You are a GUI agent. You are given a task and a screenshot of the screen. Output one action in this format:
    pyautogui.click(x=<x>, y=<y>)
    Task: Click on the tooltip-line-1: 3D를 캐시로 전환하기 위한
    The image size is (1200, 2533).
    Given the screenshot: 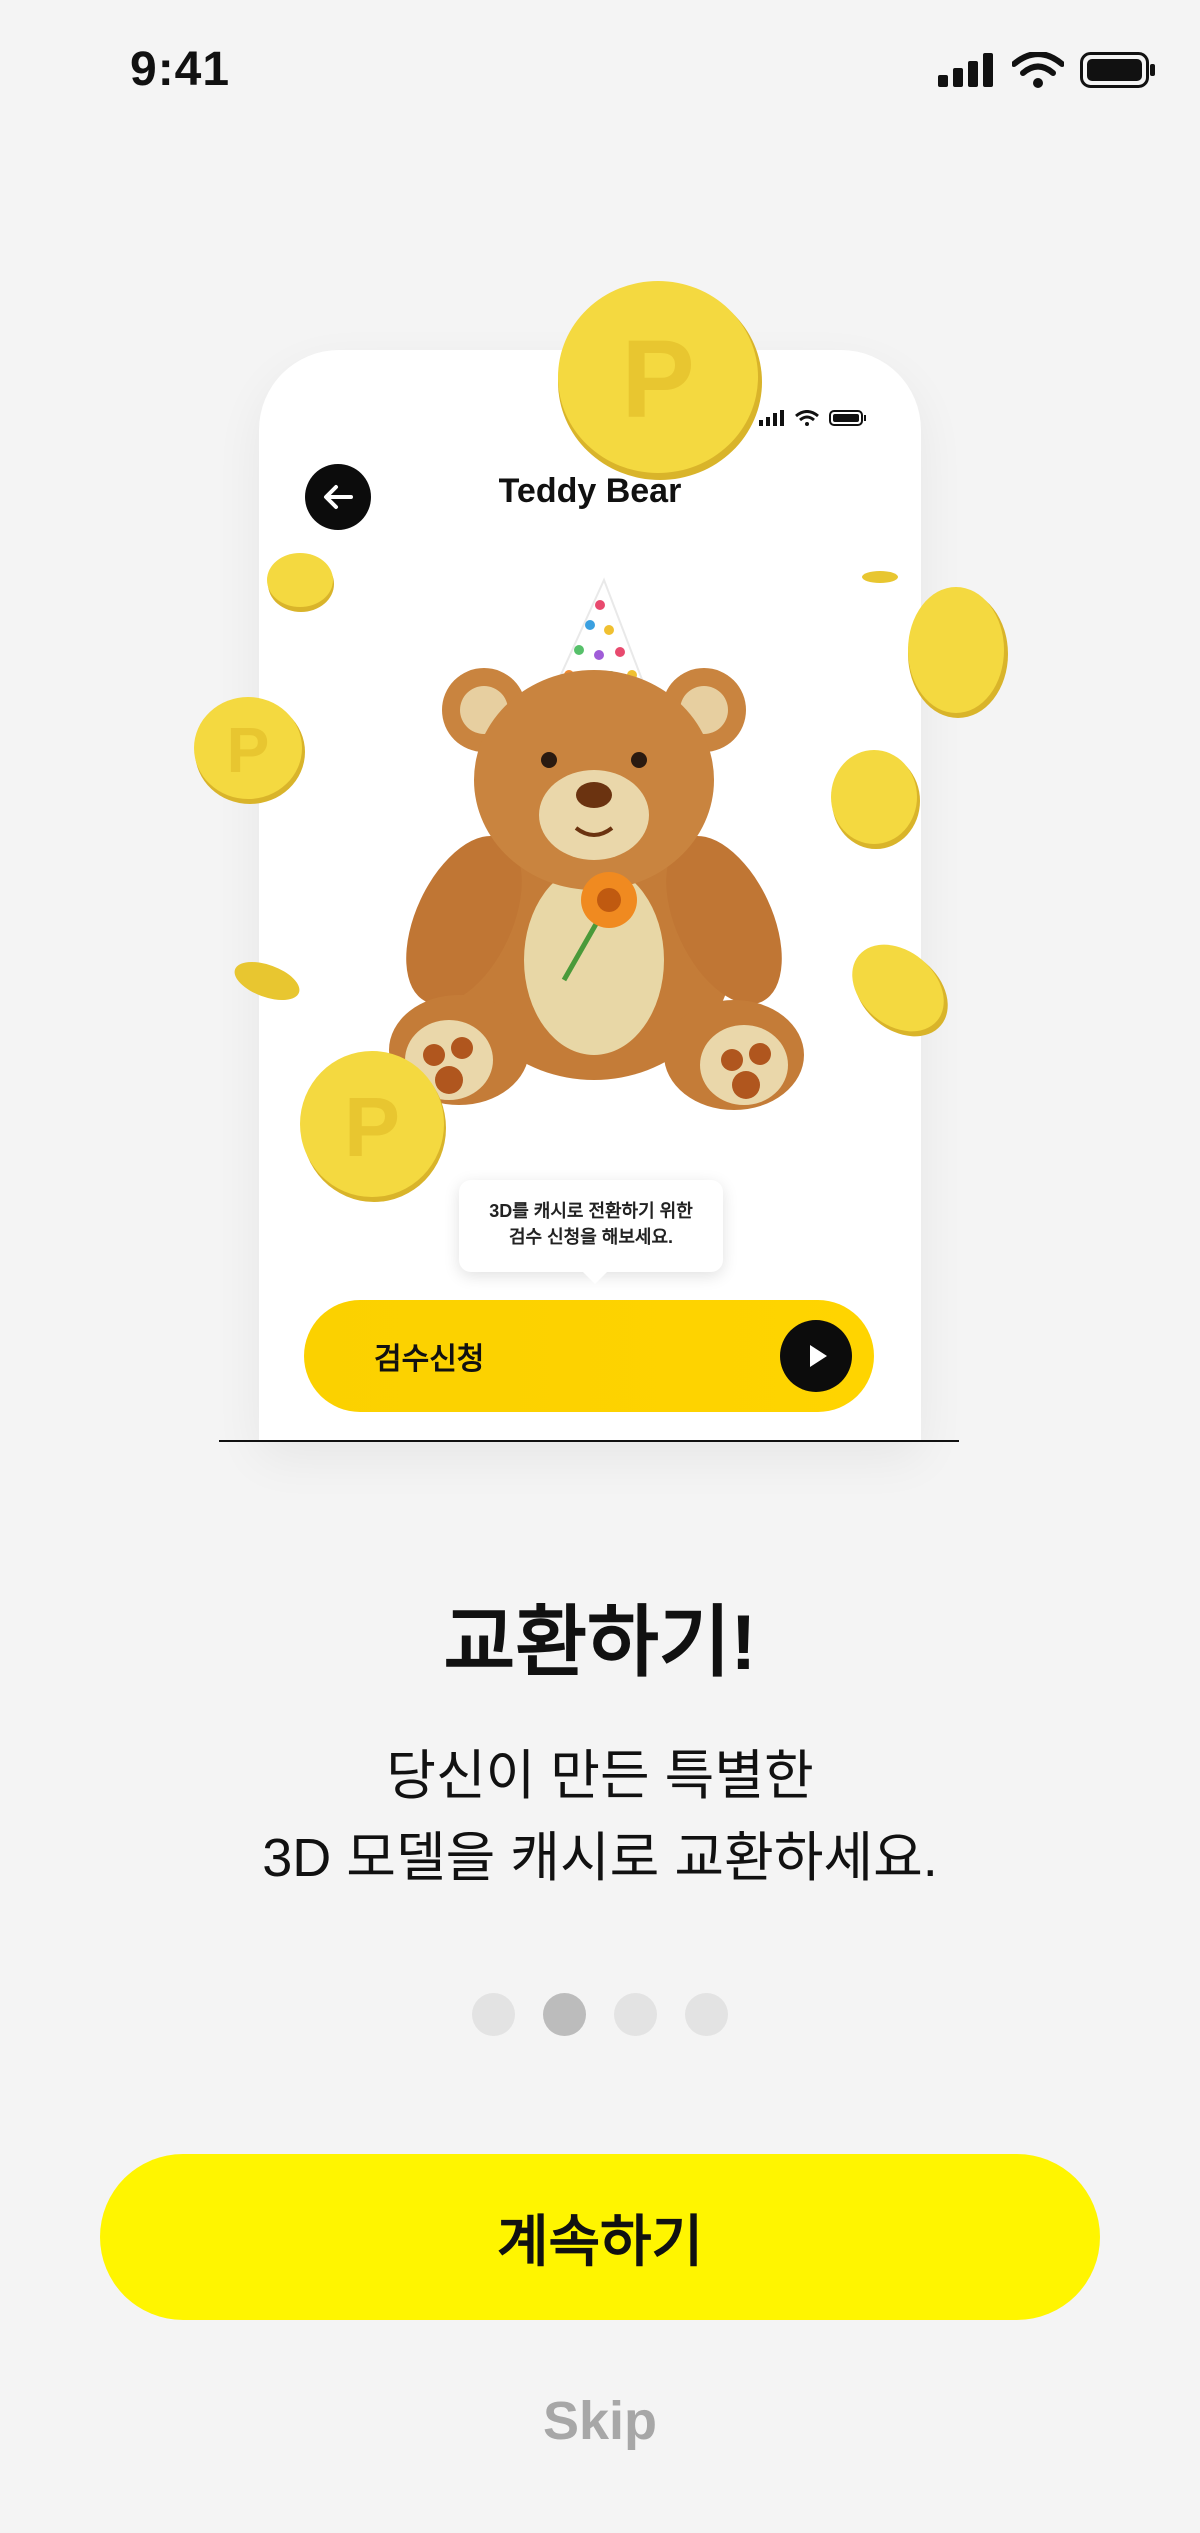 What is the action you would take?
    pyautogui.click(x=591, y=1211)
    